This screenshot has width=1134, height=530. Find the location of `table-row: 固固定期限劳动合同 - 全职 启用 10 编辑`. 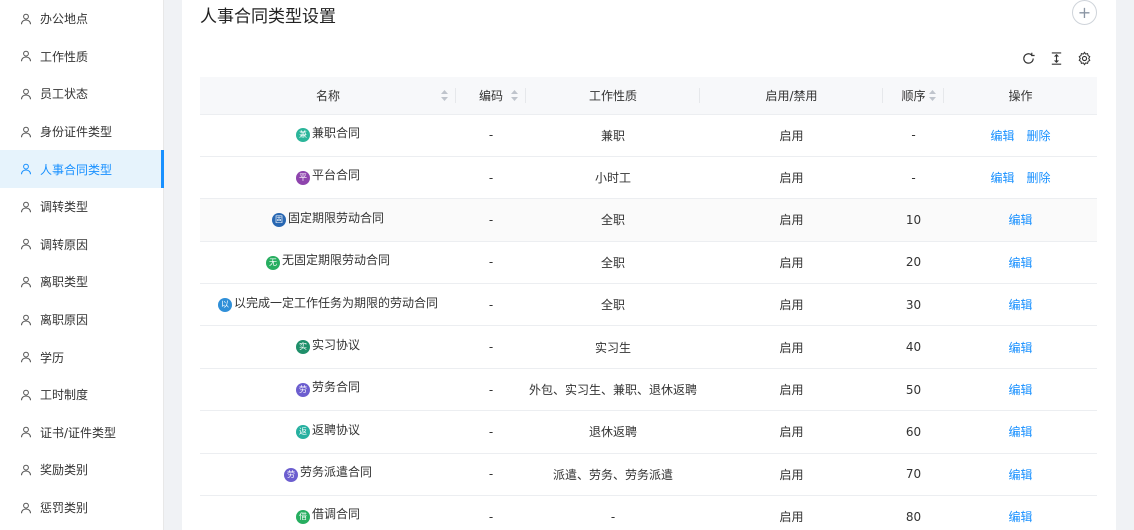

table-row: 固固定期限劳动合同 - 全职 启用 10 编辑 is located at coordinates (648, 220).